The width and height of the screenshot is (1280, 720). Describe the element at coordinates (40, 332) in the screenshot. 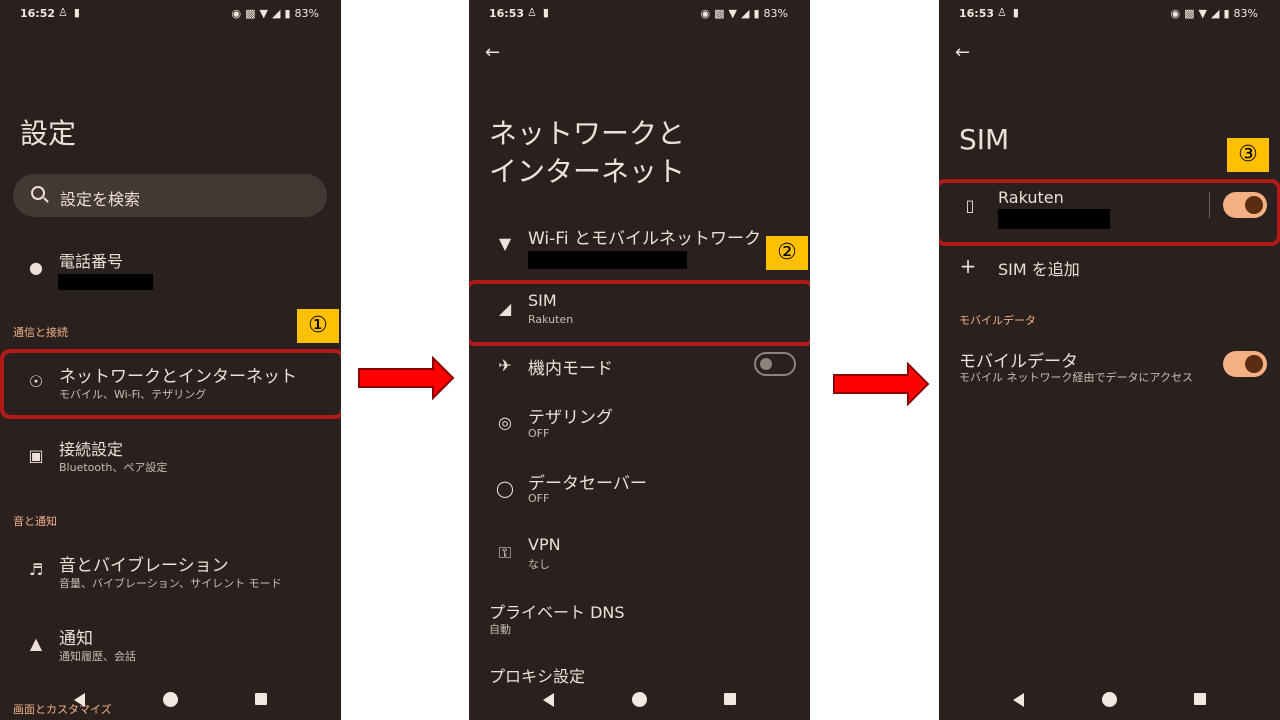

I see `section-connect: 通信と接続` at that location.